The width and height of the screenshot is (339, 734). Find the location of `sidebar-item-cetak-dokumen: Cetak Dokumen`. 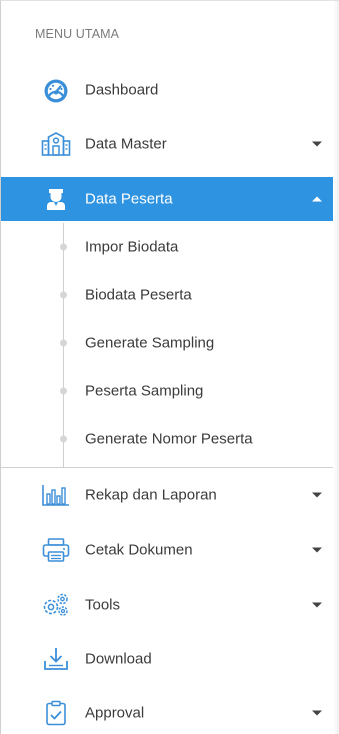

sidebar-item-cetak-dokumen: Cetak Dokumen is located at coordinates (167, 550).